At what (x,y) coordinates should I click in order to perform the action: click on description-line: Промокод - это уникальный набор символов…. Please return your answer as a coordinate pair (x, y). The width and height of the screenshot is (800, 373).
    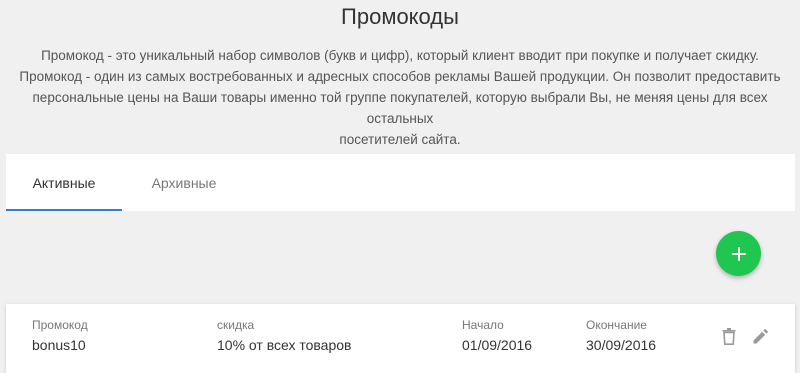
    Looking at the image, I should click on (400, 55).